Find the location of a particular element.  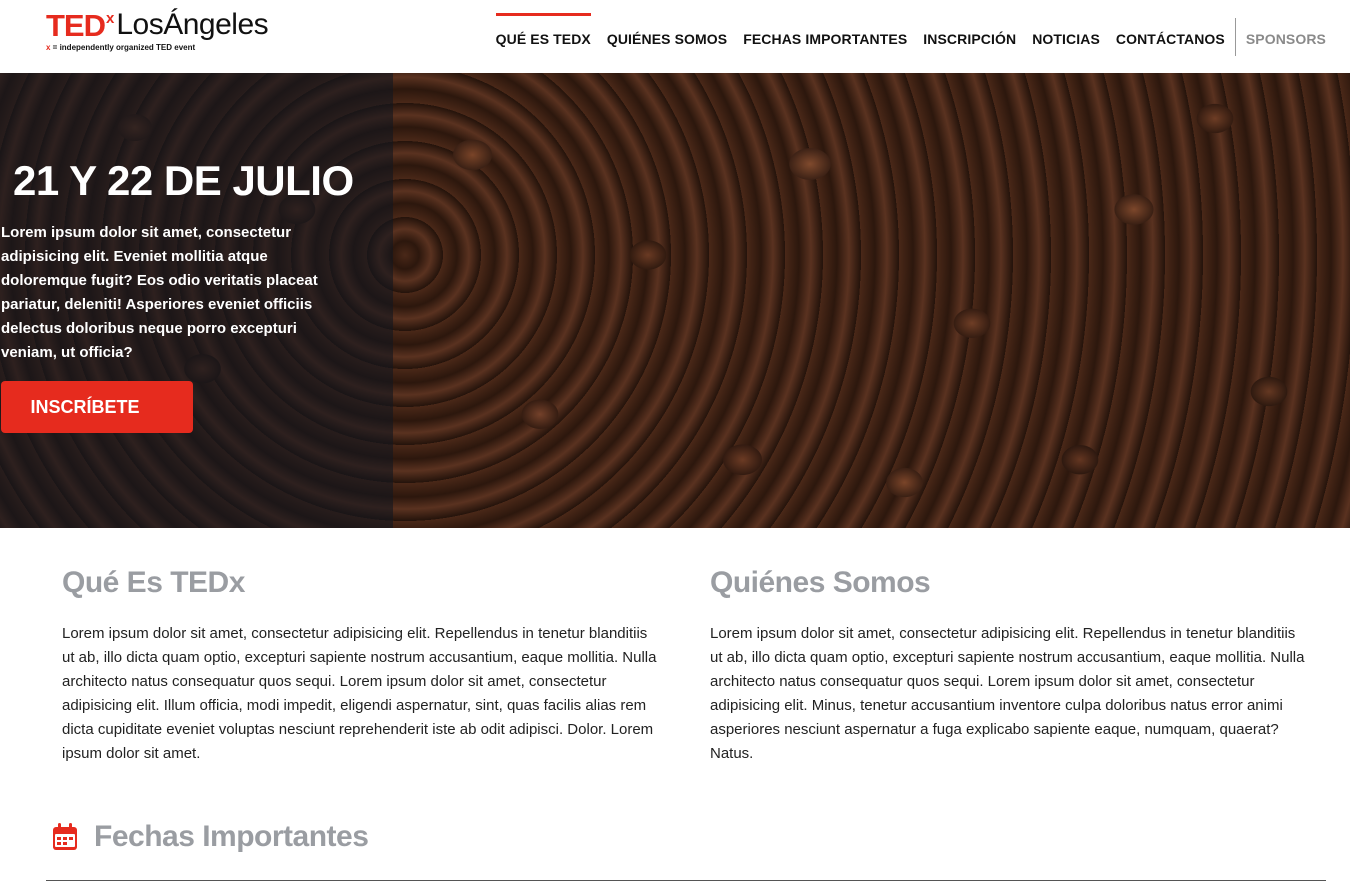

logo-city: LosÁngeles is located at coordinates (192, 24).